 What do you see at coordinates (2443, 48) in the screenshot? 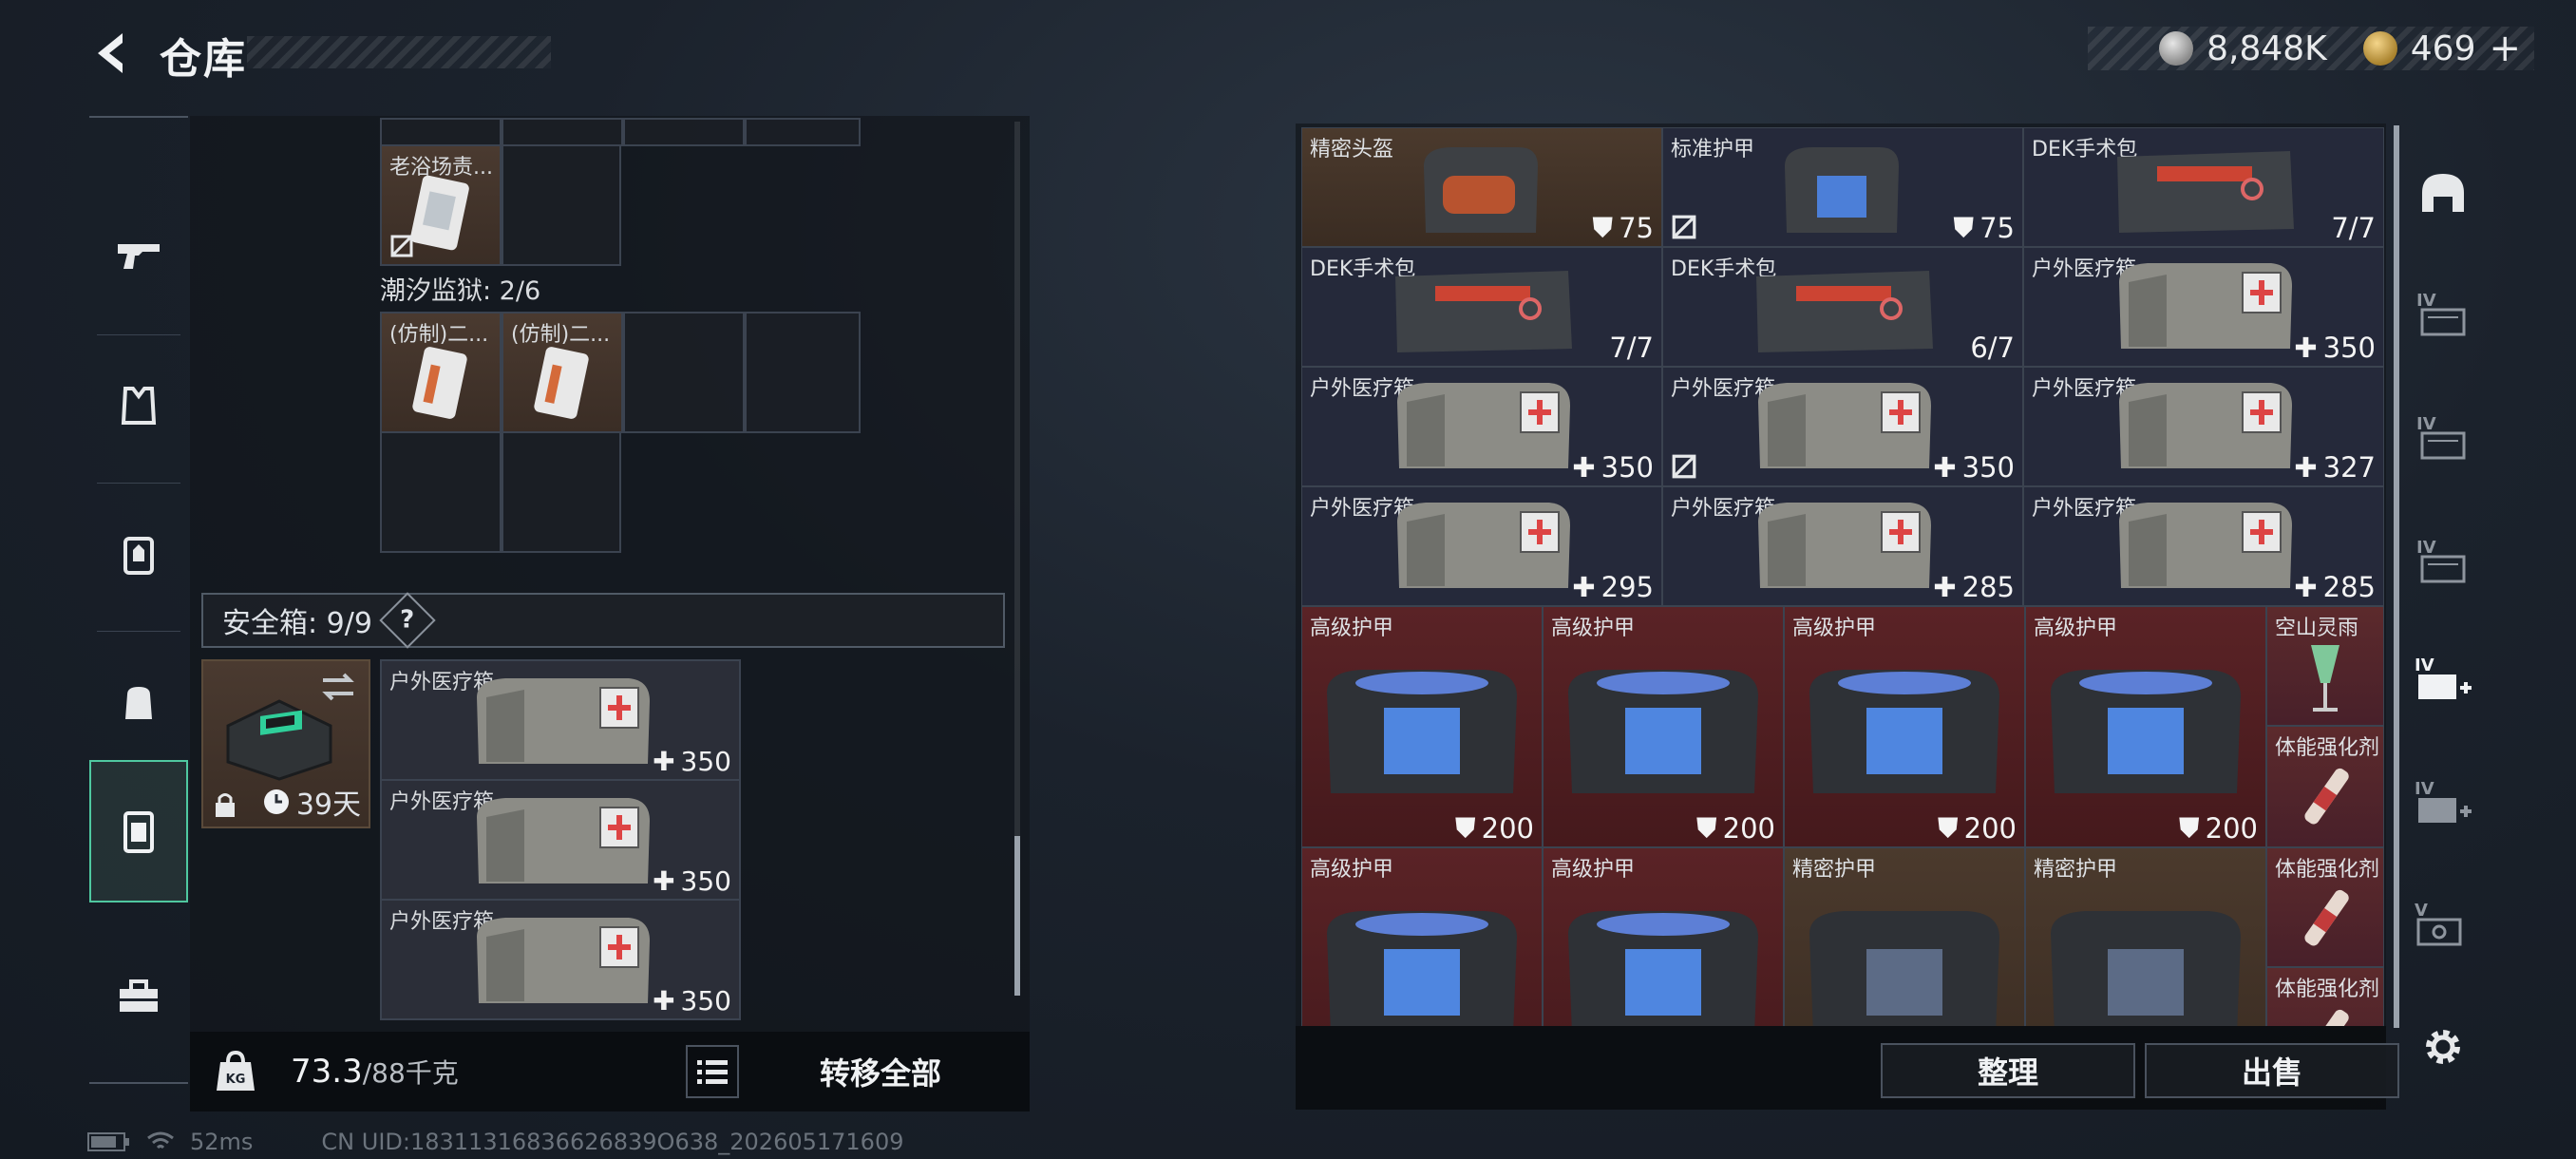
I see `gold-amount: 469` at bounding box center [2443, 48].